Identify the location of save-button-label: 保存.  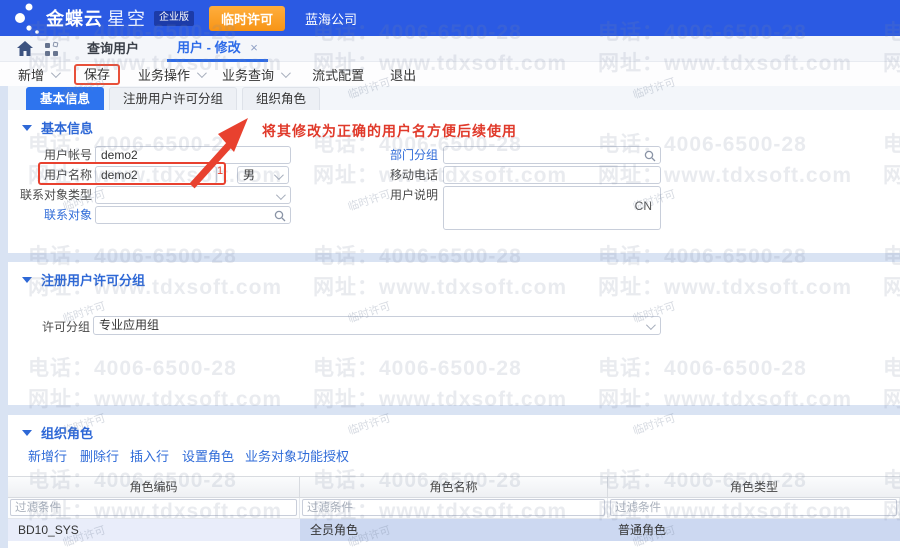
(97, 74).